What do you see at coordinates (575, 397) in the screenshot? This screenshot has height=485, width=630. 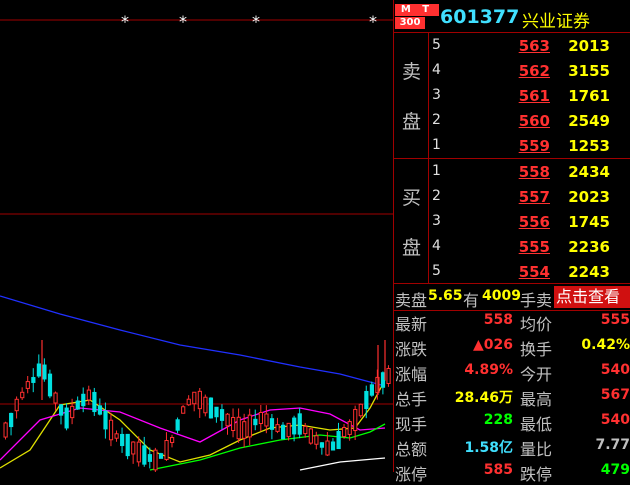 I see `quote-high: 最高 567` at bounding box center [575, 397].